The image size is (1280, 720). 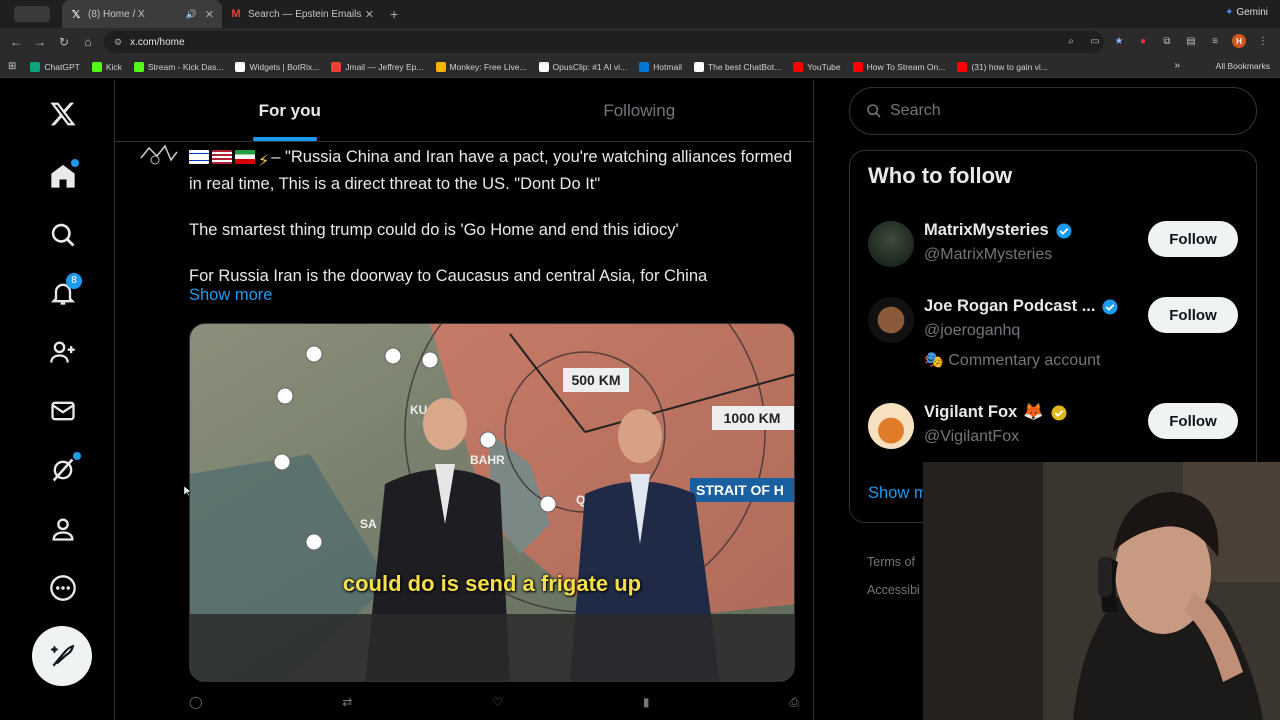 I want to click on bookmark-star-icon: ★, so click(x=1119, y=41).